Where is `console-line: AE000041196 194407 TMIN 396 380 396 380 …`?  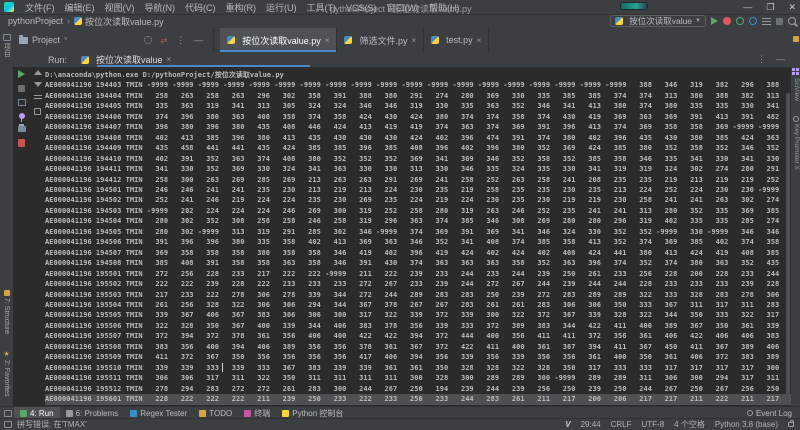 console-line: AE000041196 194407 TMIN 396 380 396 380 … is located at coordinates (418, 127).